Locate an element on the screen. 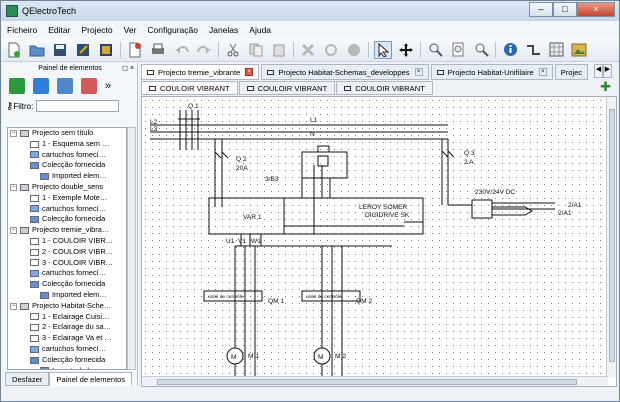 The width and height of the screenshot is (620, 402). document-tab-tremie: Projecto tremie_vibrante × is located at coordinates (200, 72).